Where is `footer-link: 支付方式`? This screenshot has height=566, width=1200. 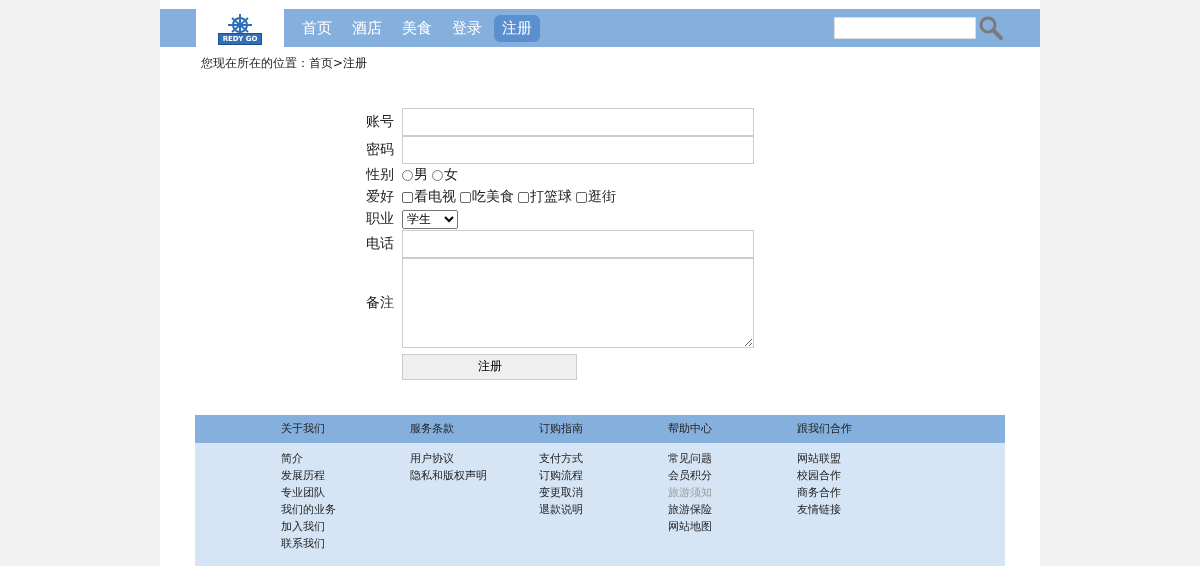
footer-link: 支付方式 is located at coordinates (561, 458).